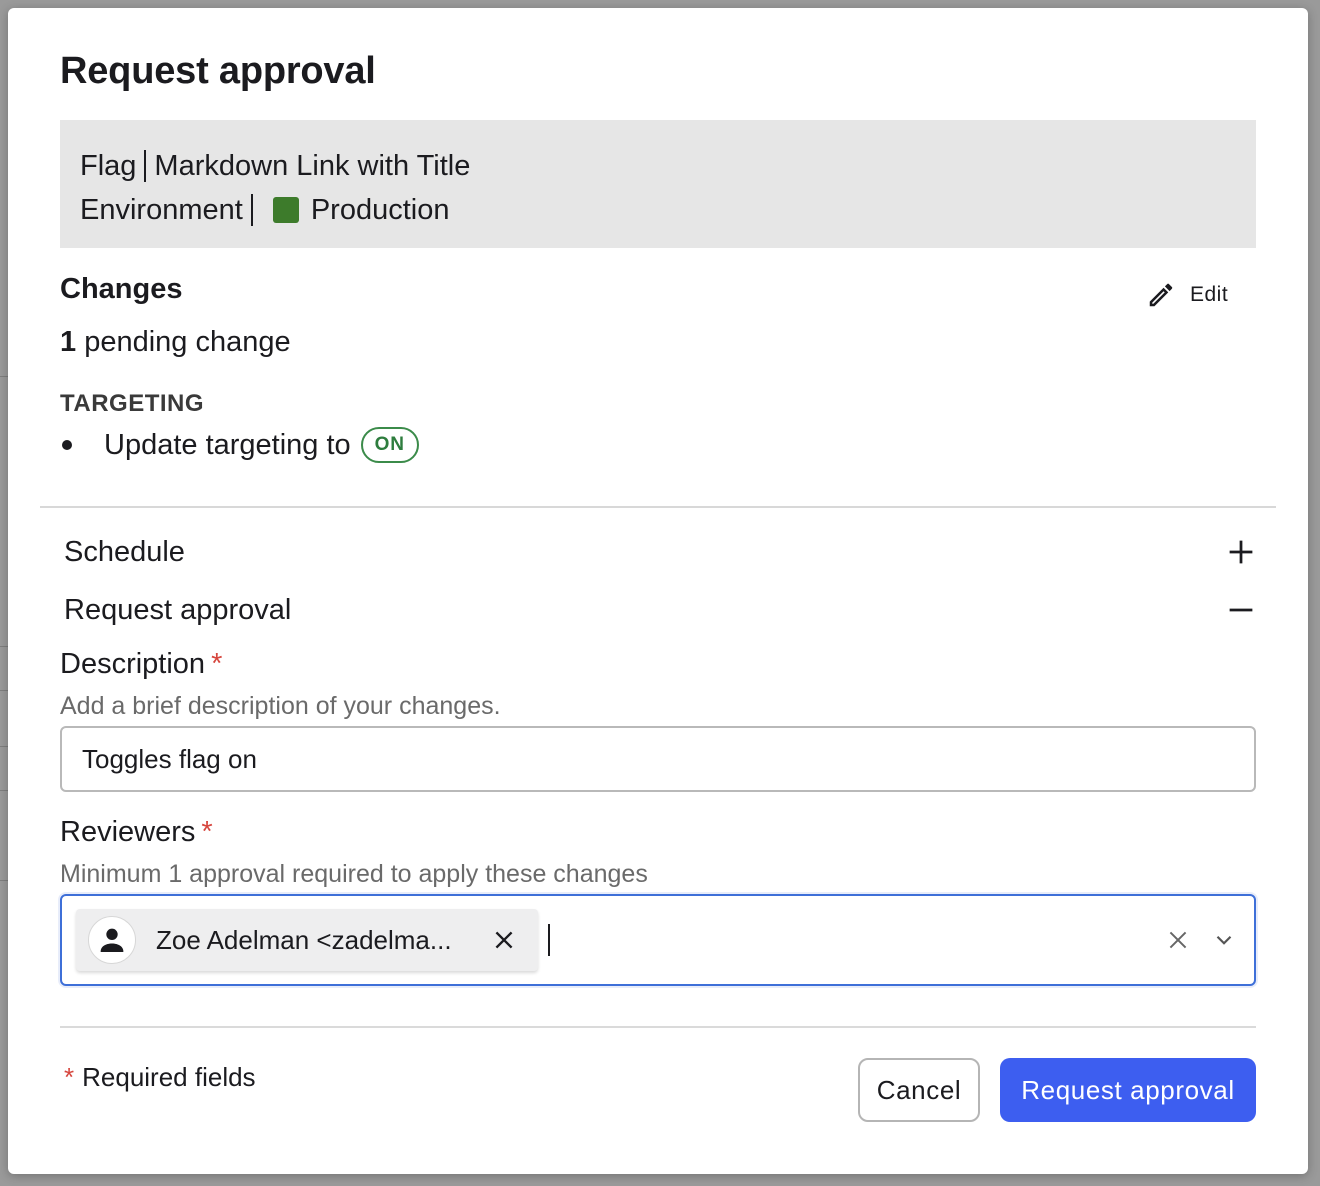 The image size is (1320, 1186). What do you see at coordinates (389, 445) in the screenshot?
I see `targeting-on-badge: ON` at bounding box center [389, 445].